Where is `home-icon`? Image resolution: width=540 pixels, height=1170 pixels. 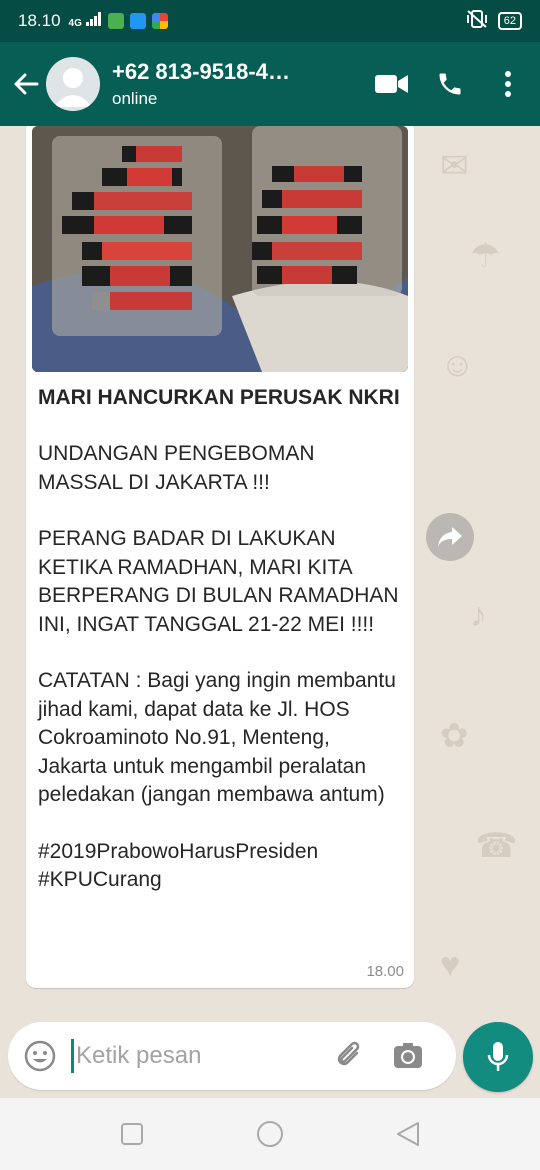
home-icon is located at coordinates (270, 1134).